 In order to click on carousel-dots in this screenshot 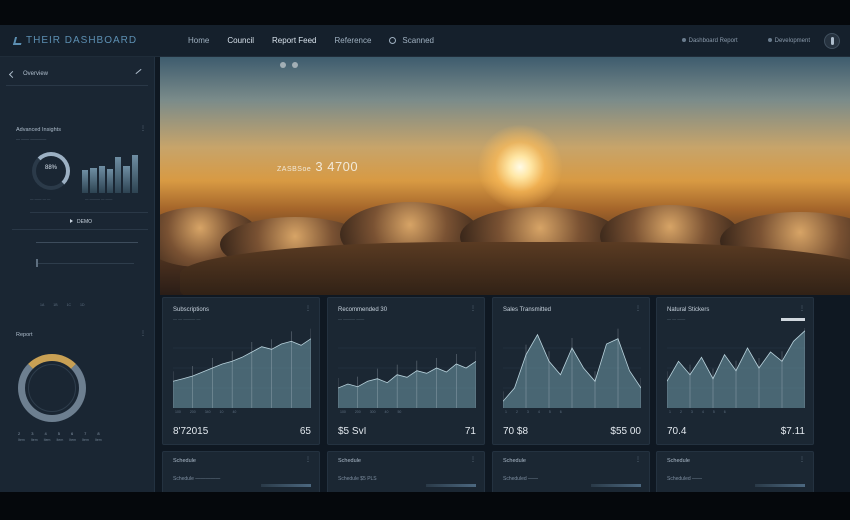, I will do `click(289, 65)`.